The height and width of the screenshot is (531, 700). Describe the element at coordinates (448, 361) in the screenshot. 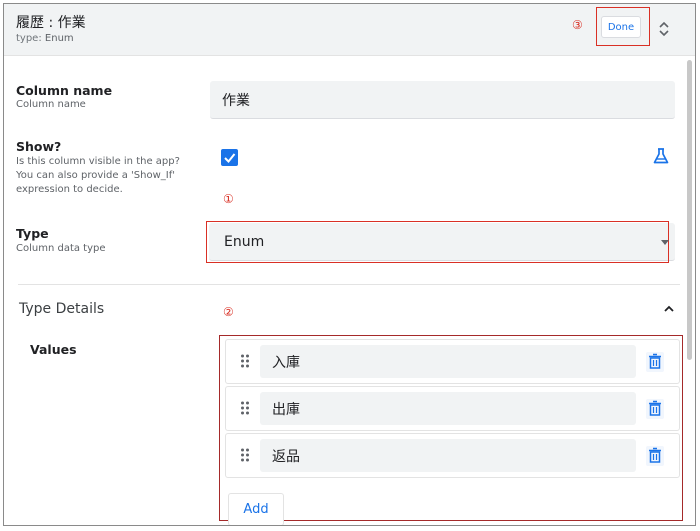

I see `value-input: 入庫` at that location.